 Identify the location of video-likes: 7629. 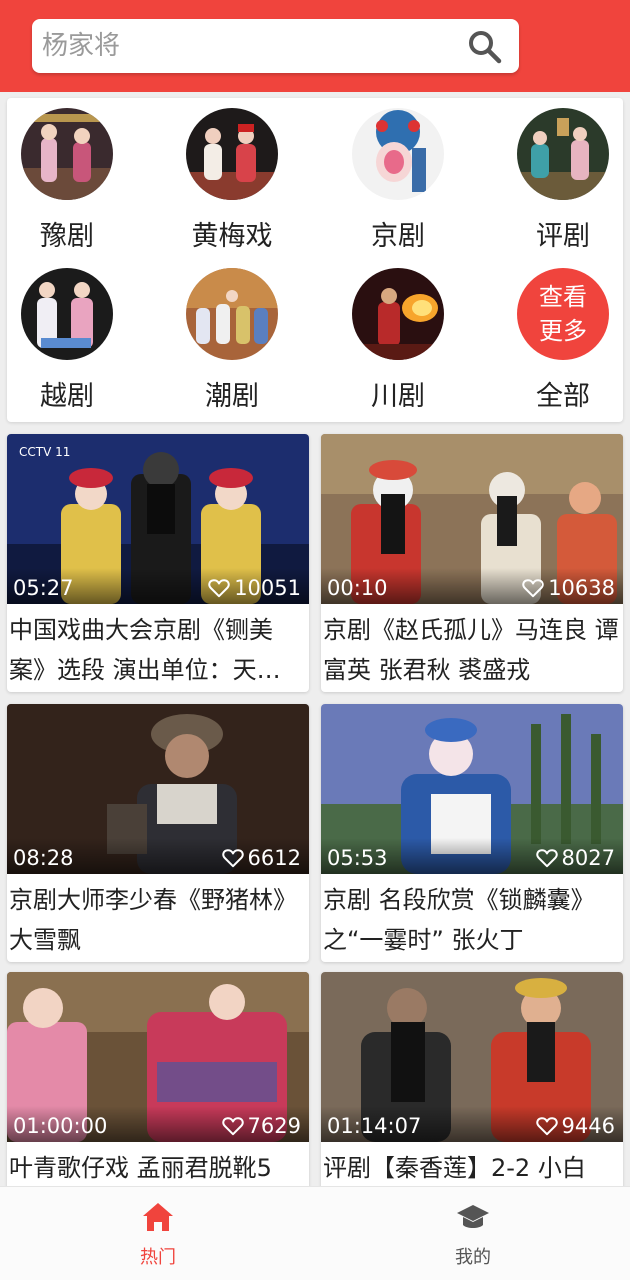
(261, 1126).